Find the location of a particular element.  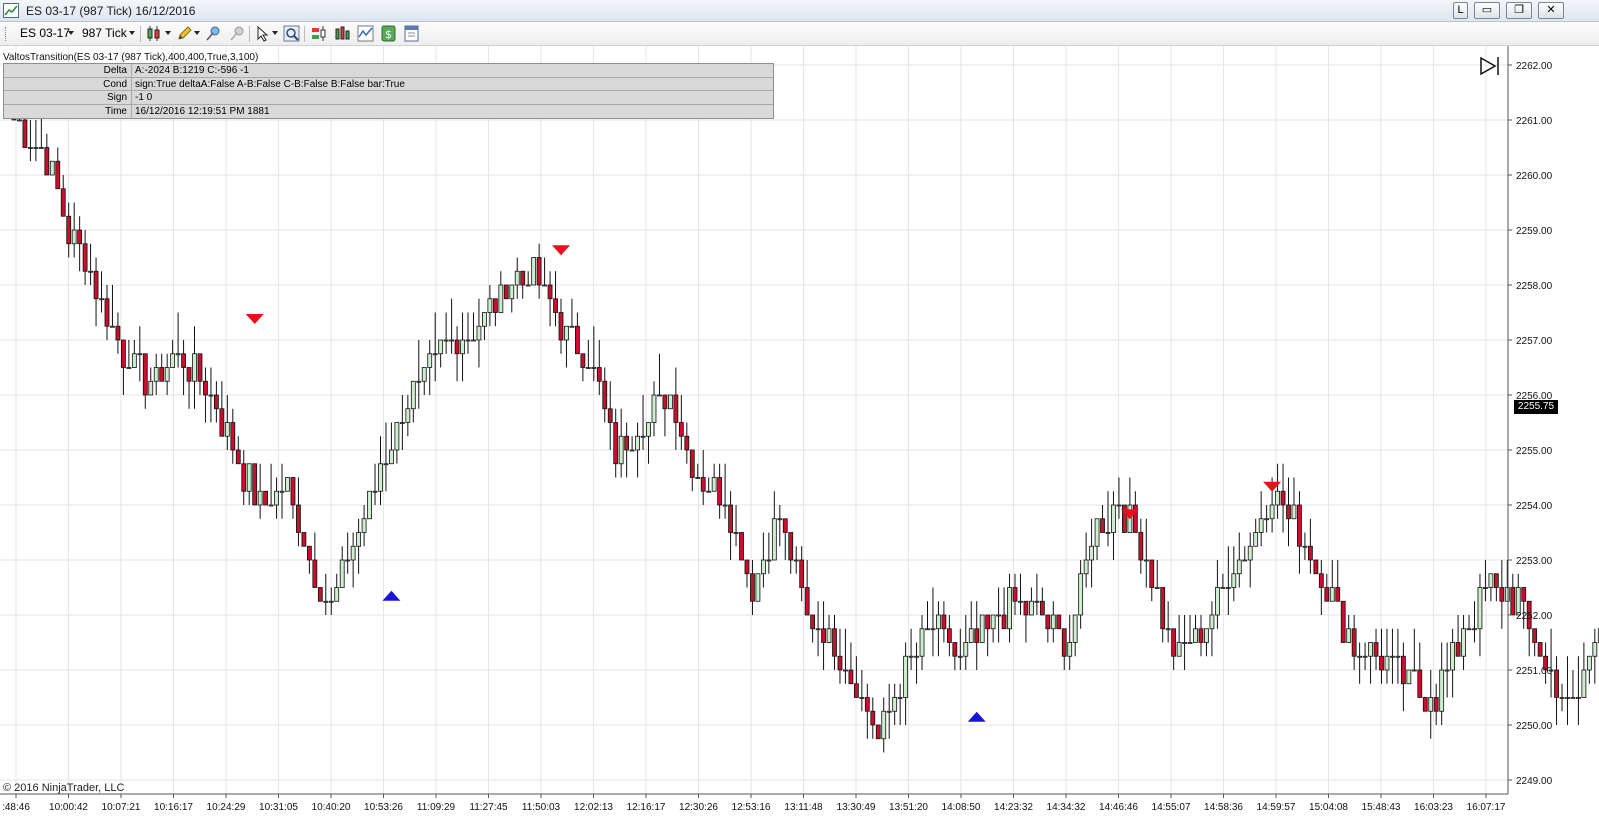

instrument-selector: ES 03-17 is located at coordinates (45, 33).